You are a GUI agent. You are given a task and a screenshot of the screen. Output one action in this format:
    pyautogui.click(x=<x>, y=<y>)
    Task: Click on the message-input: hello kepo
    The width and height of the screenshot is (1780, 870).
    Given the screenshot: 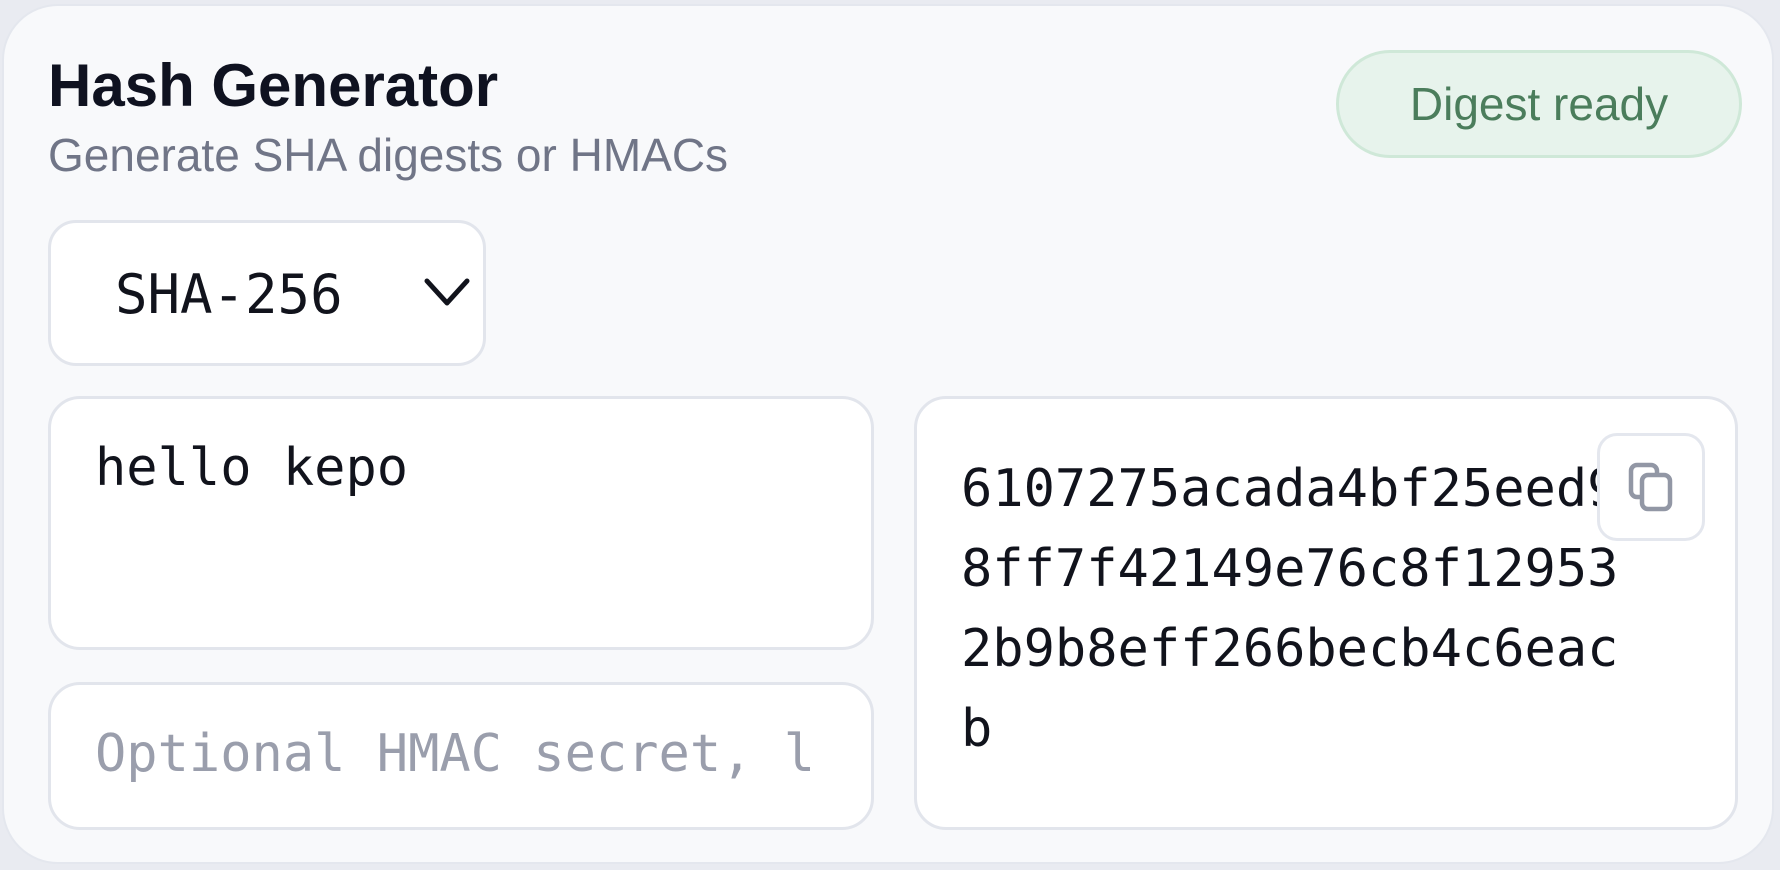 What is the action you would take?
    pyautogui.click(x=461, y=523)
    